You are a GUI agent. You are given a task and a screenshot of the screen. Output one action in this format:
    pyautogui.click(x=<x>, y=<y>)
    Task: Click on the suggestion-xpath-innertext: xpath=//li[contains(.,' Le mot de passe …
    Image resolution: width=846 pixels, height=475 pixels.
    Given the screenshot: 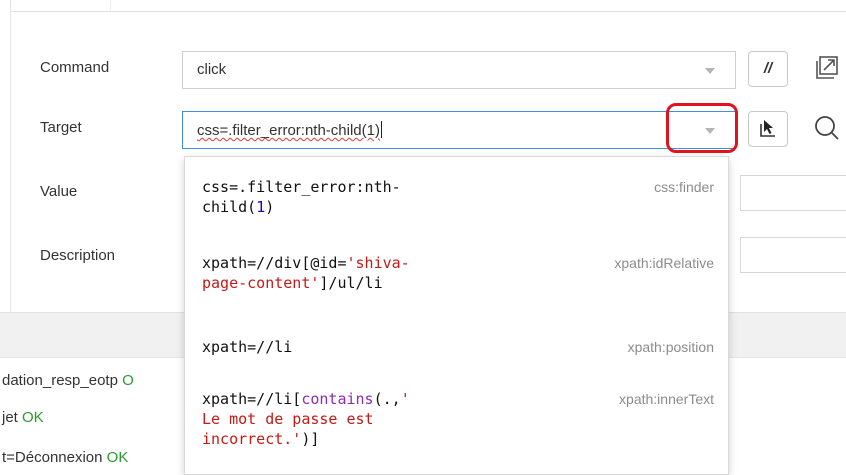 What is the action you would take?
    pyautogui.click(x=456, y=429)
    